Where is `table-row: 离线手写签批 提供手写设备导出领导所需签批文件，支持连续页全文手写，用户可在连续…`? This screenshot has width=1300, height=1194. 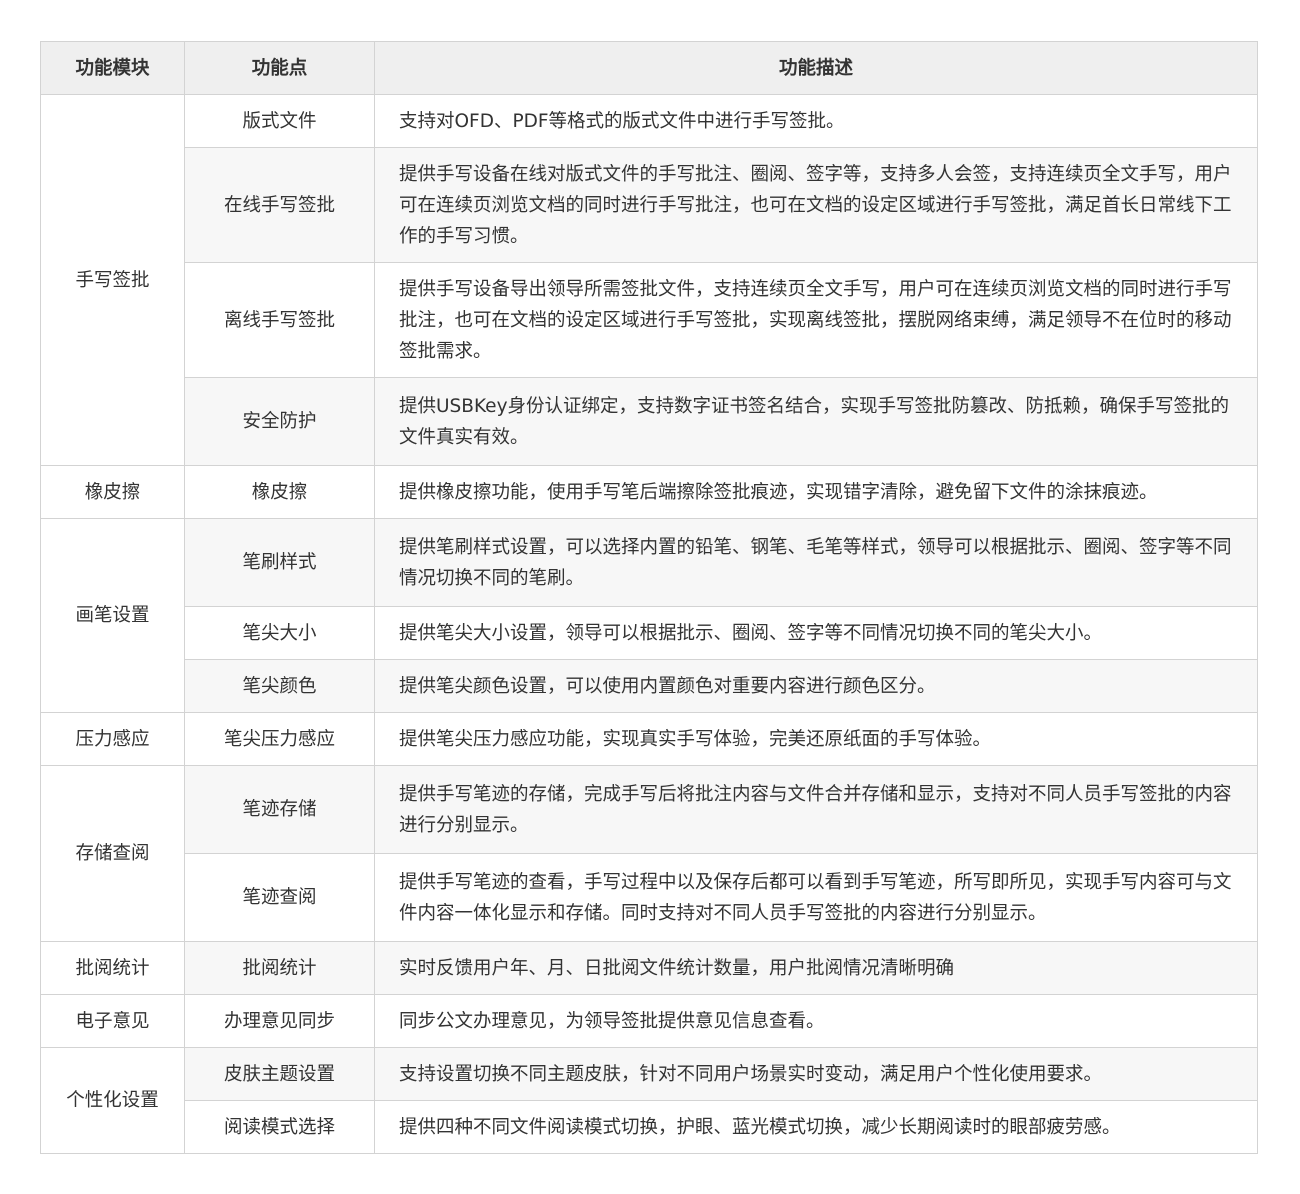
table-row: 离线手写签批 提供手写设备导出领导所需签批文件，支持连续页全文手写，用户可在连续… is located at coordinates (649, 320).